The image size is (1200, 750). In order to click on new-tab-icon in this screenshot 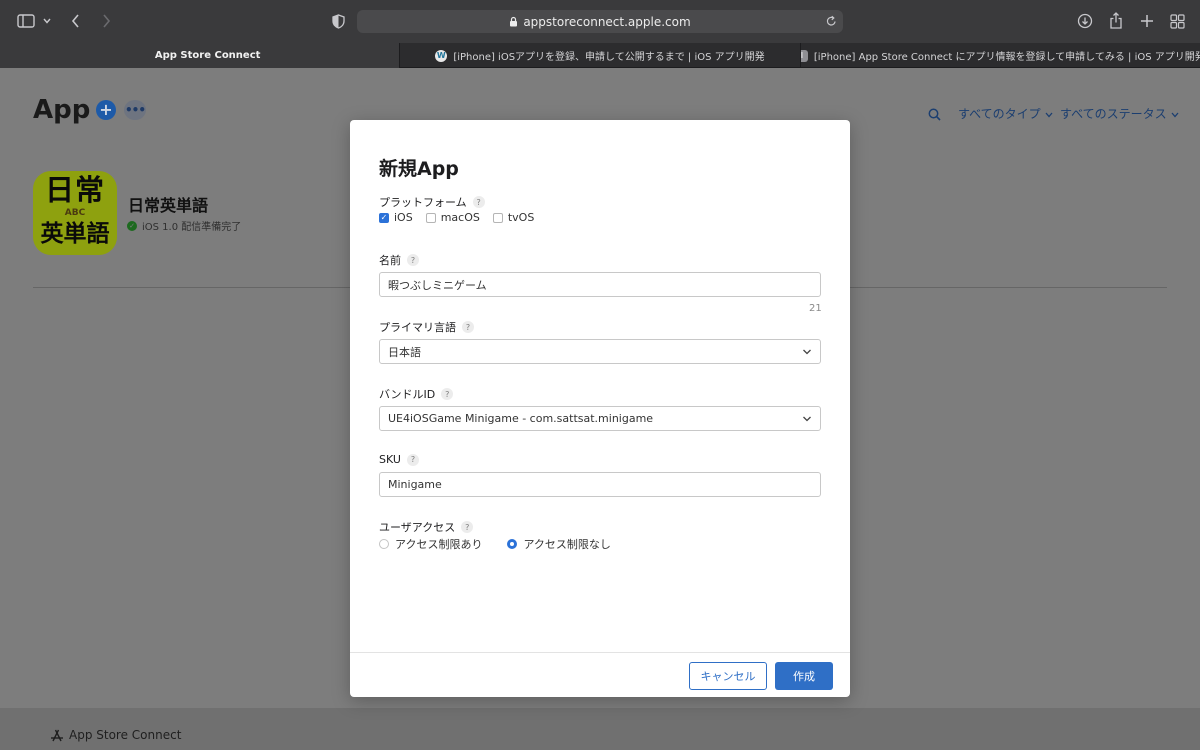, I will do `click(1147, 21)`.